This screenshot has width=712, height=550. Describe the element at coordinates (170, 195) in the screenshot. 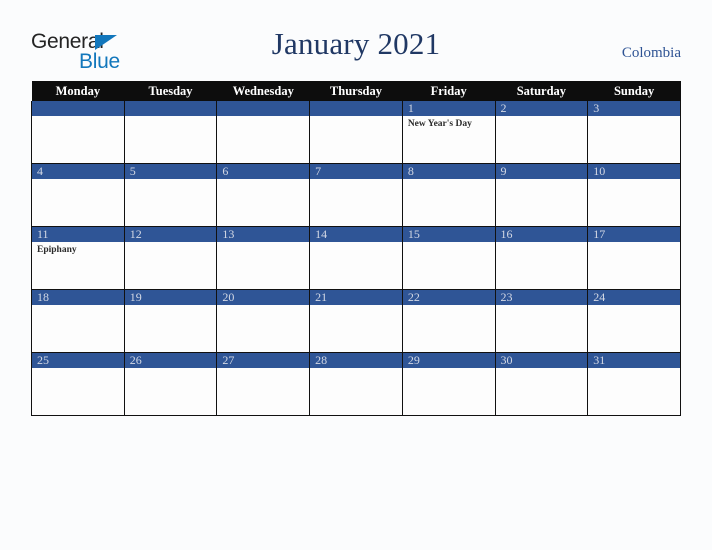

I see `day-cell: 5` at that location.